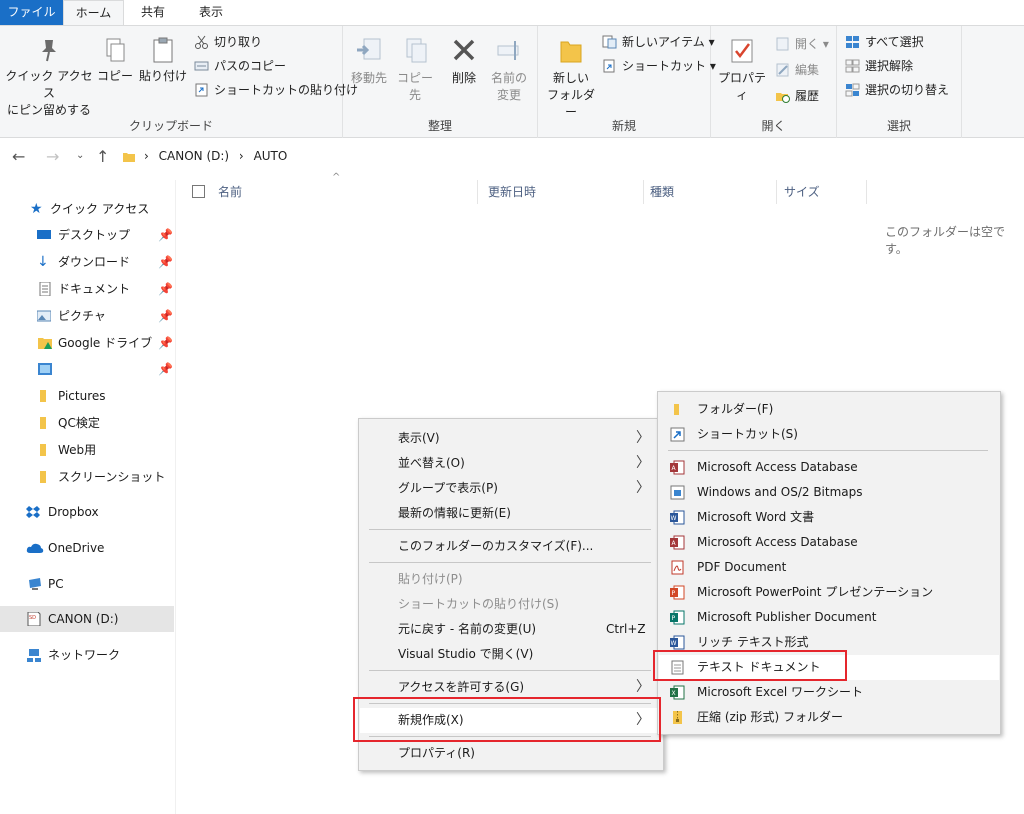  I want to click on submenu-item-access-database-2: A Microsoft Access Database, so click(829, 542).